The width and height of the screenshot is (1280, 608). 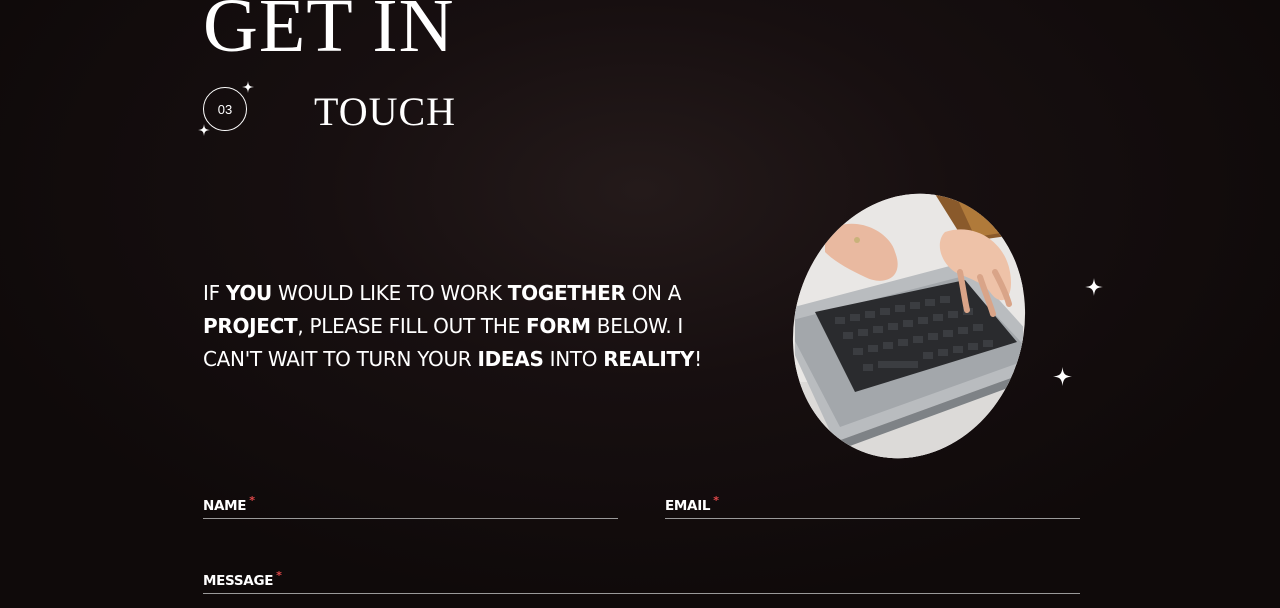 I want to click on intro-segment: IF, so click(x=214, y=293).